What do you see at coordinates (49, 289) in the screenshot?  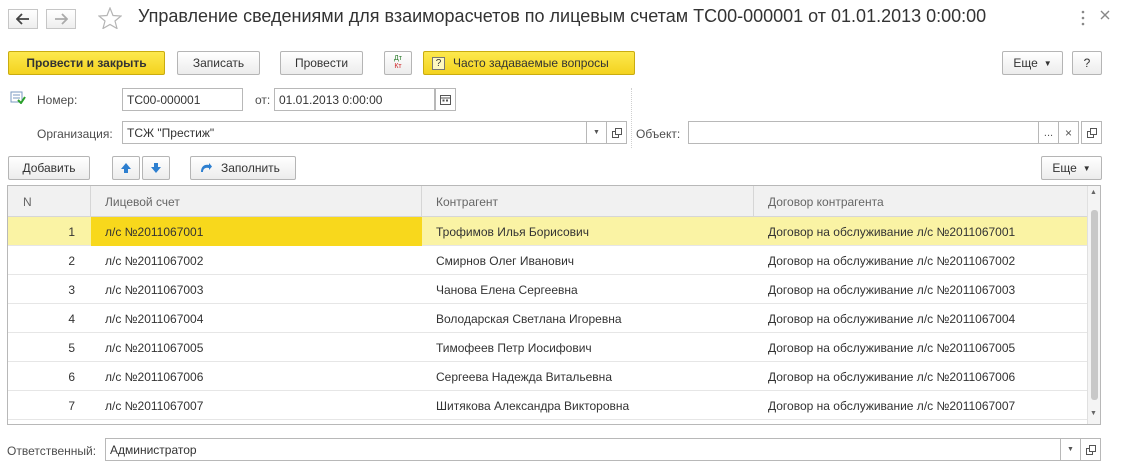 I see `cell-n: 3` at bounding box center [49, 289].